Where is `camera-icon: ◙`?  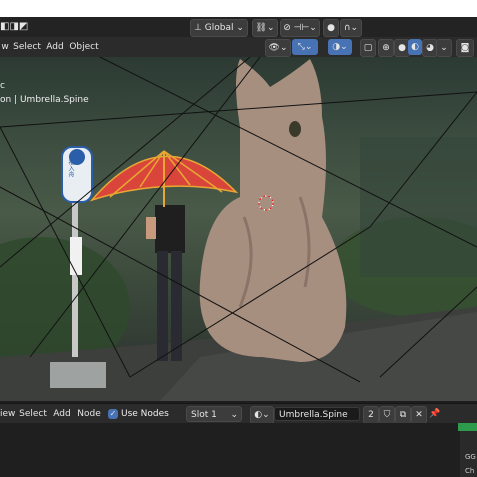 camera-icon: ◙ is located at coordinates (465, 48).